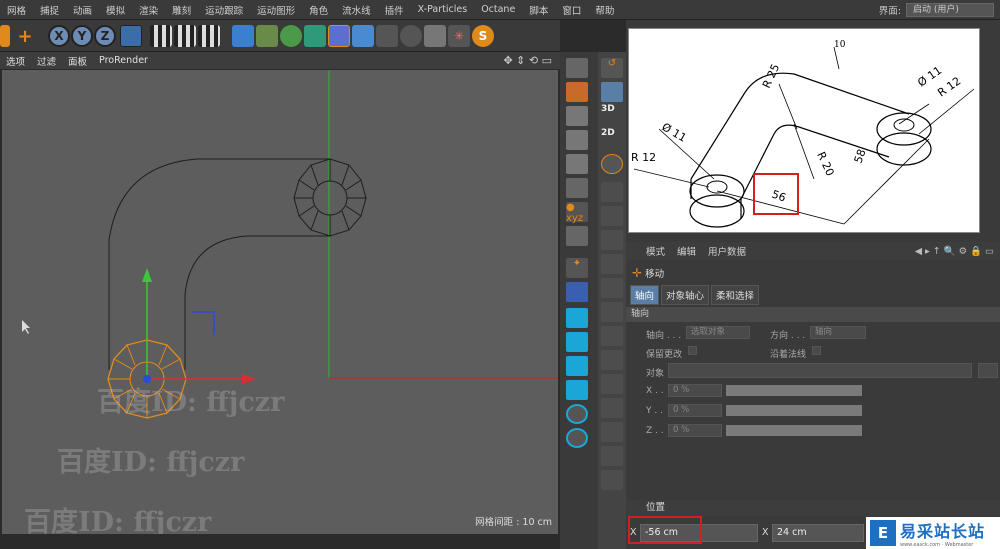 The width and height of the screenshot is (1000, 549). Describe the element at coordinates (443, 9) in the screenshot. I see `menu-item: X-Particles` at that location.